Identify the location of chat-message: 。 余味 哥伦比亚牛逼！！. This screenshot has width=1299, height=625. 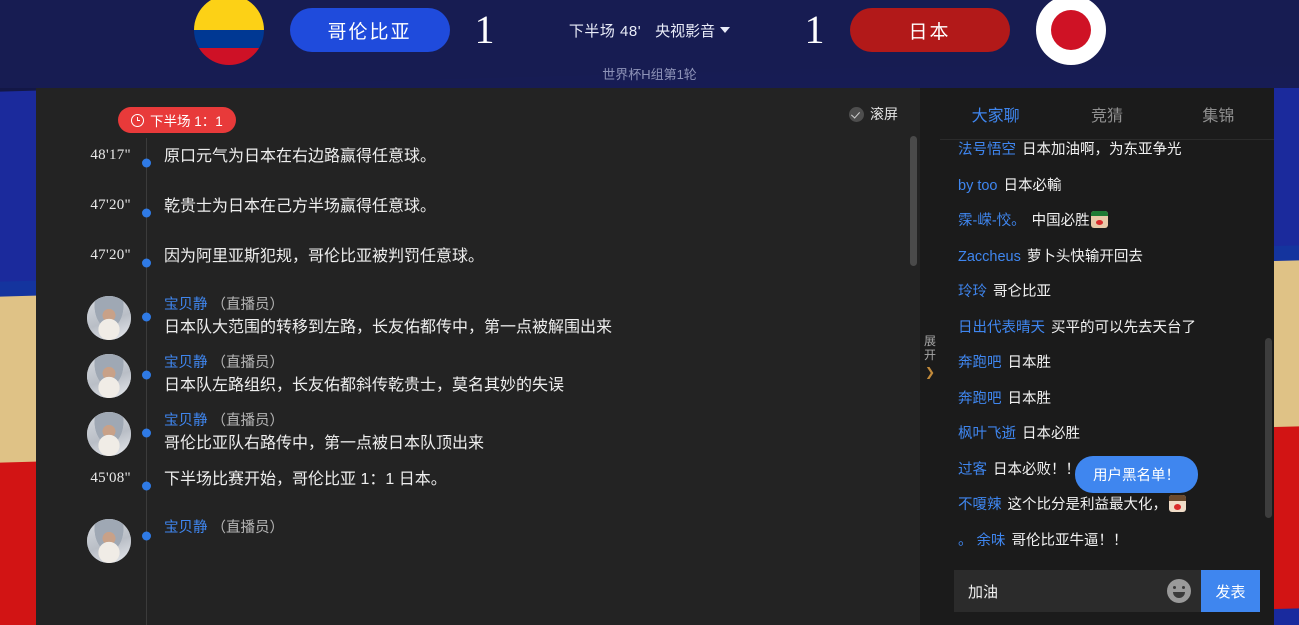
(1108, 541).